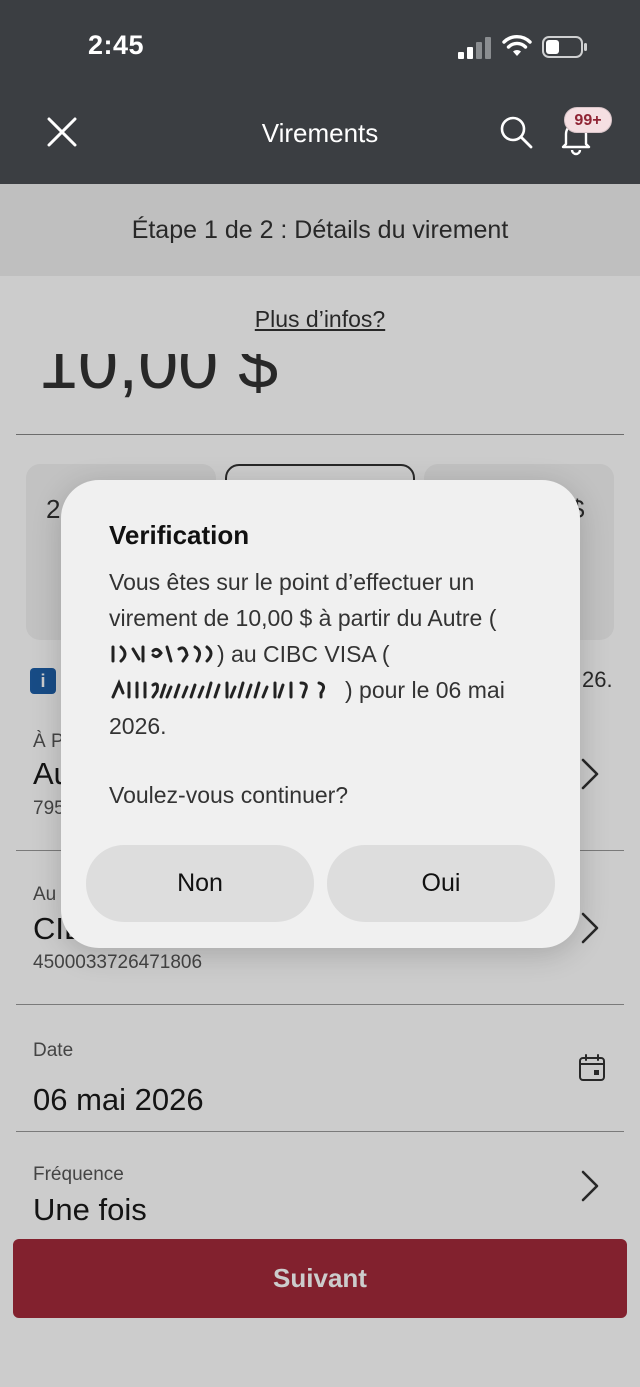 This screenshot has width=640, height=1387. I want to click on page-title: Virements, so click(320, 133).